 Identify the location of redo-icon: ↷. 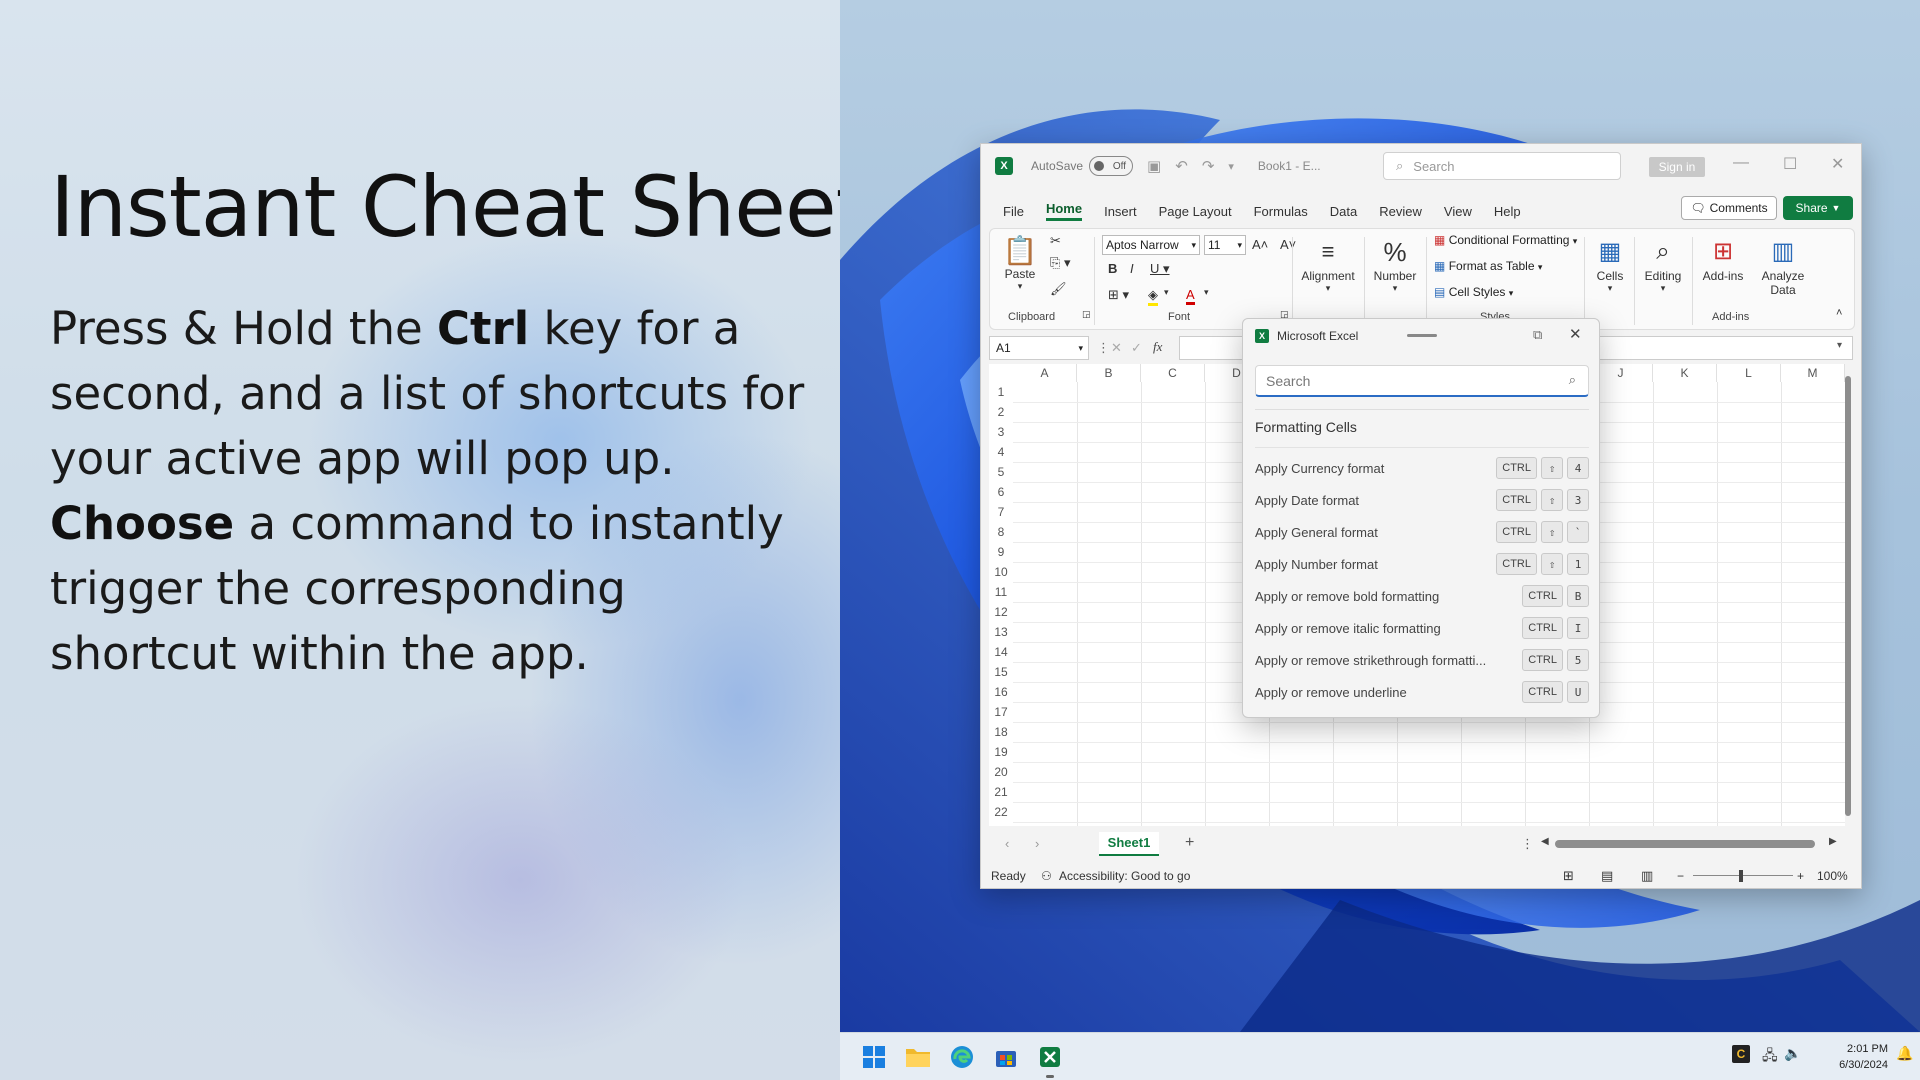
(1208, 166).